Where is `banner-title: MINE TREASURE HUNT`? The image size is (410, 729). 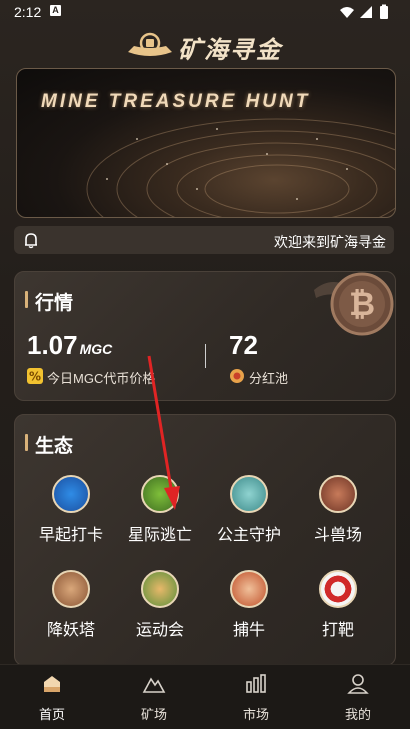
banner-title: MINE TREASURE HUNT is located at coordinates (176, 101).